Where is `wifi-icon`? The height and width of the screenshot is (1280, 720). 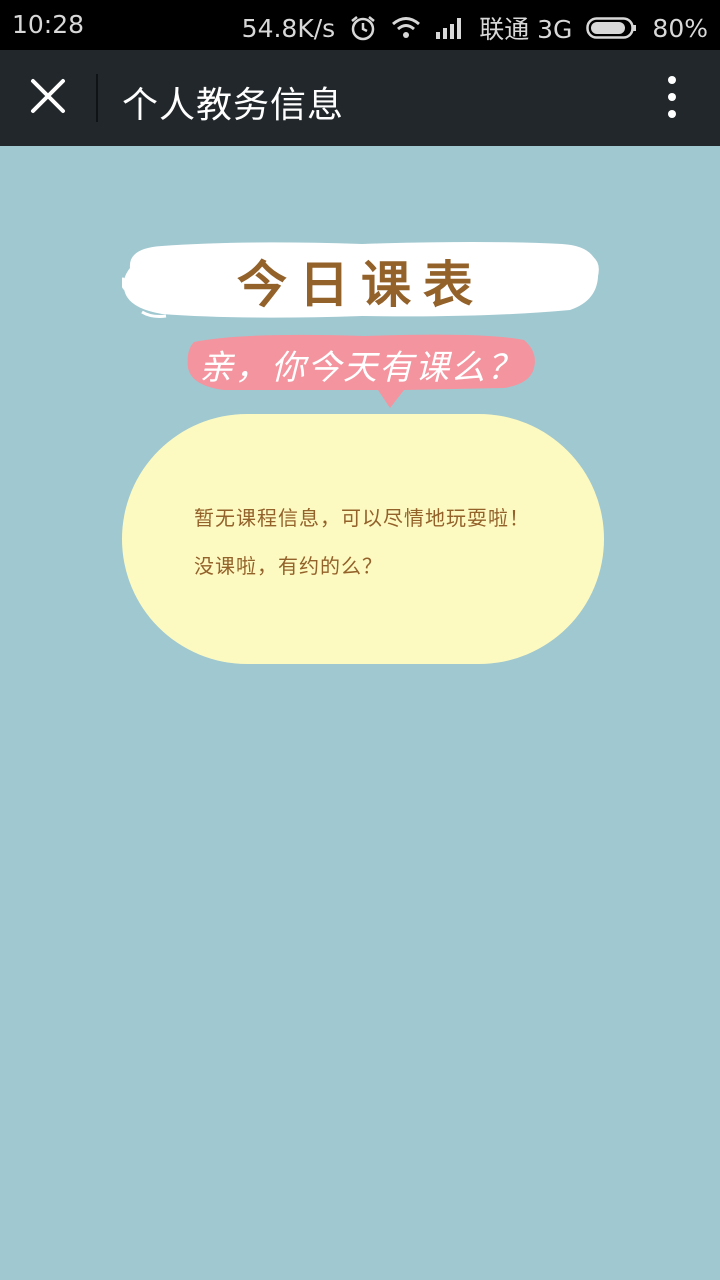
wifi-icon is located at coordinates (406, 28).